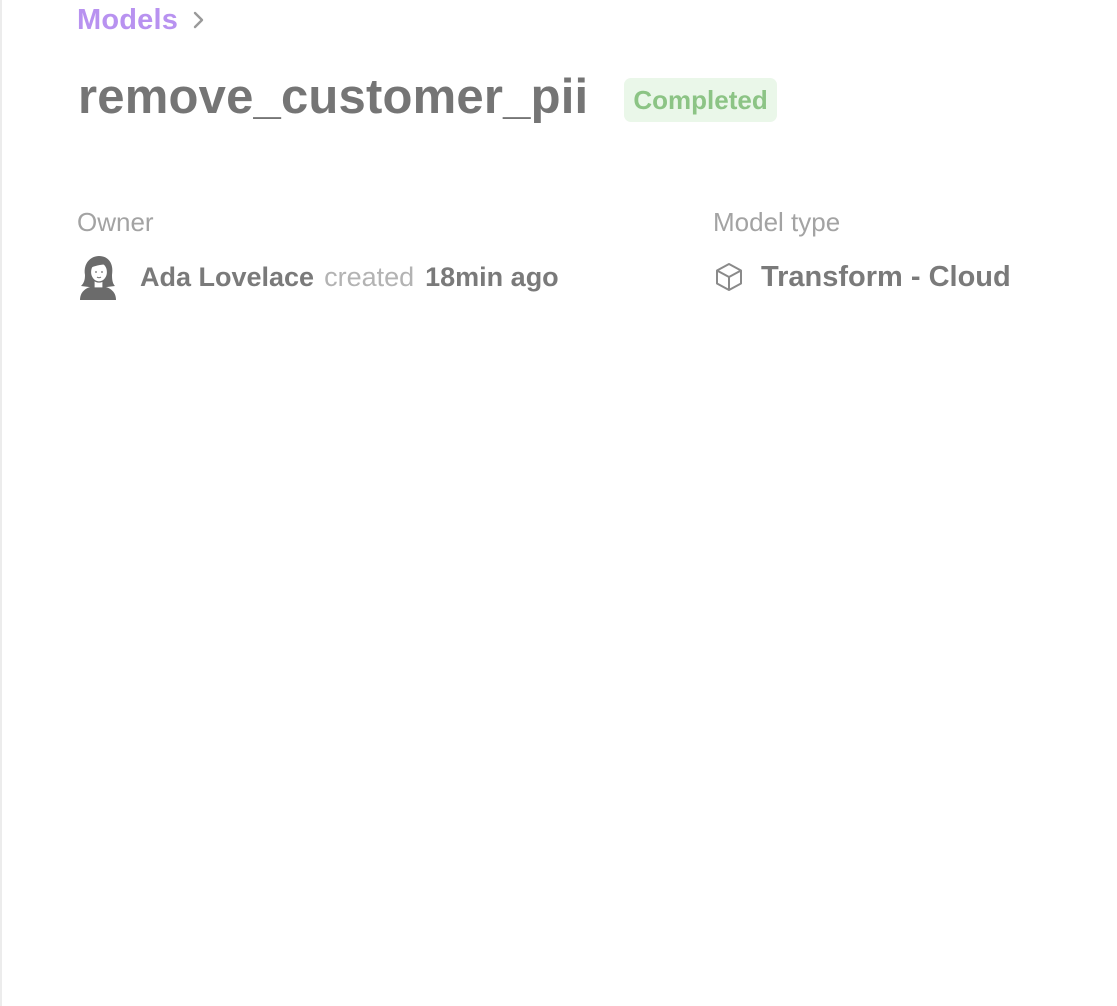 The height and width of the screenshot is (1006, 1117). I want to click on breadcrumb-models-link: Models, so click(127, 20).